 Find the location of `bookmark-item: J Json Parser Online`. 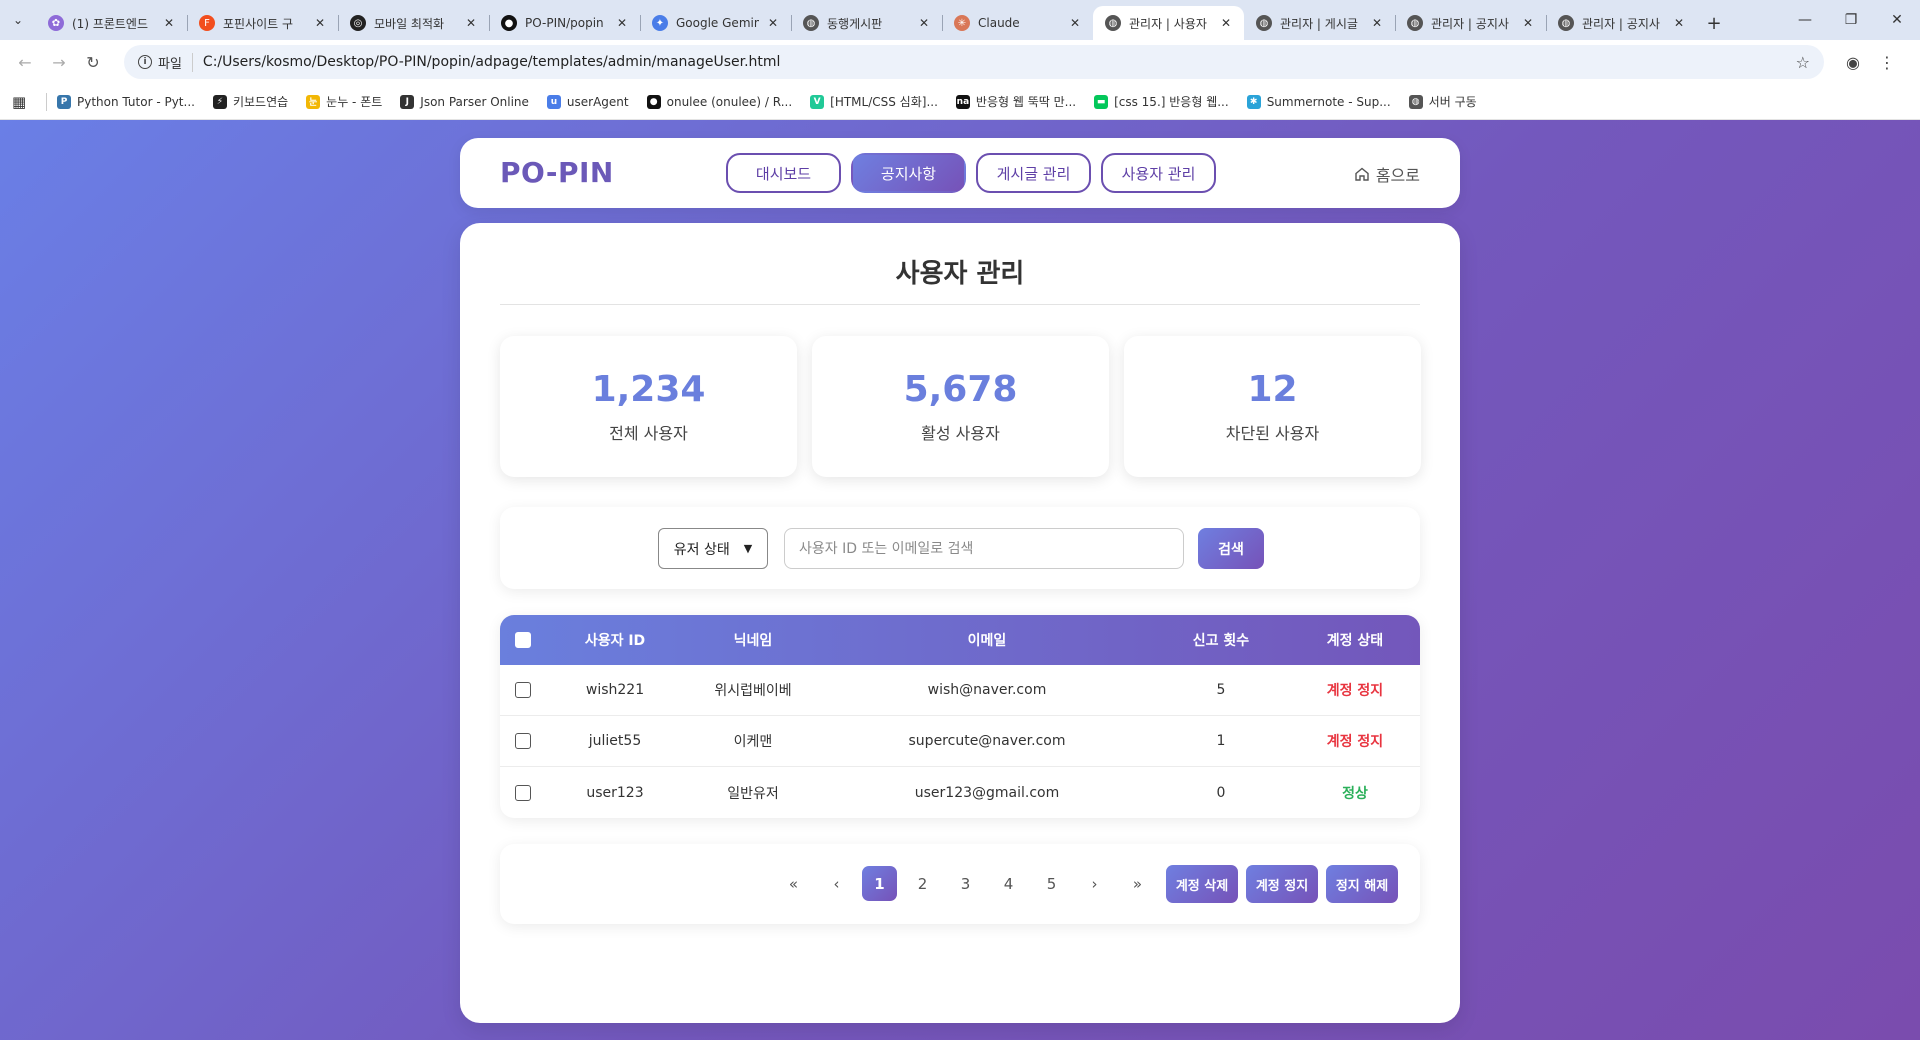

bookmark-item: J Json Parser Online is located at coordinates (464, 101).